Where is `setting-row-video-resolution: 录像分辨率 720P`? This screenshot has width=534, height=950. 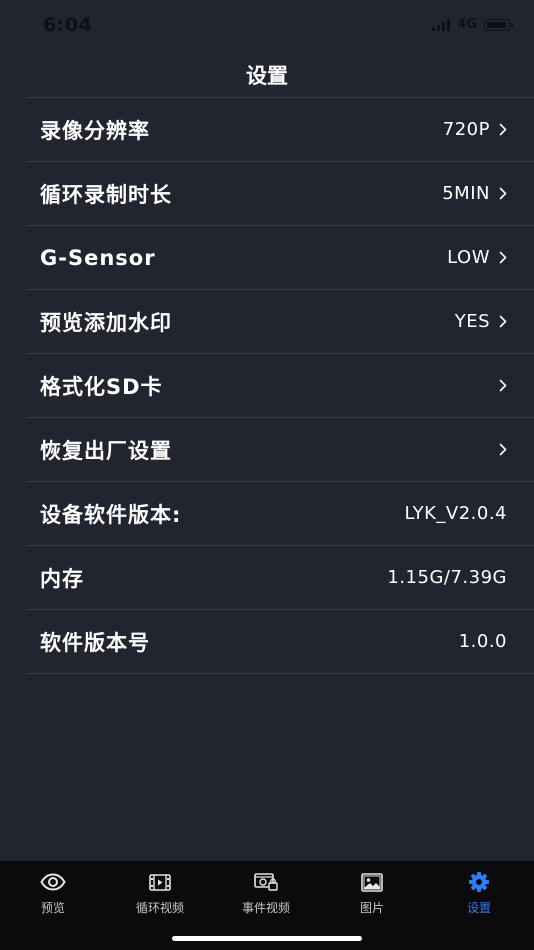
setting-row-video-resolution: 录像分辨率 720P is located at coordinates (280, 130).